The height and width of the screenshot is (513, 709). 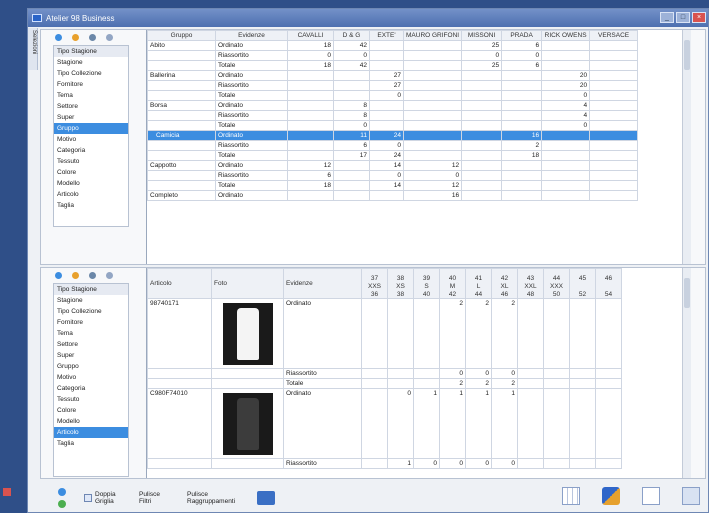 What do you see at coordinates (247, 283) in the screenshot?
I see `column-header: Foto` at bounding box center [247, 283].